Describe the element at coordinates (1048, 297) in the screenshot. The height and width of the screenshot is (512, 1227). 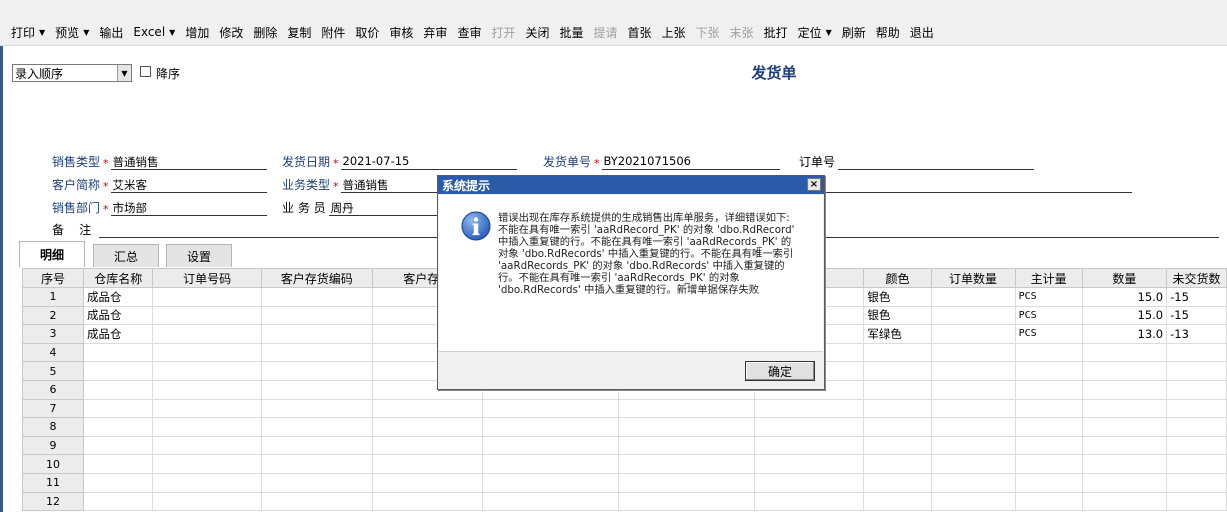
I see `table-cell: PCS` at that location.